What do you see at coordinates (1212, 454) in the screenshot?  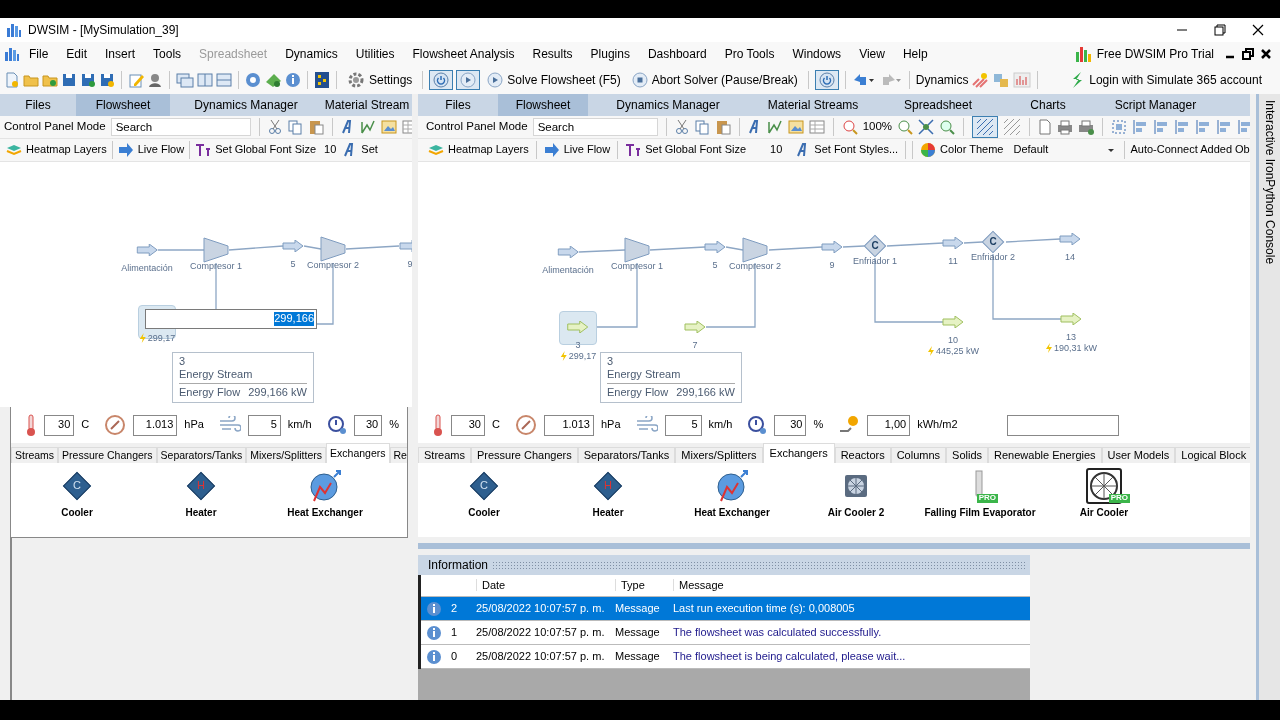 I see `palette-tab: Logical Block` at bounding box center [1212, 454].